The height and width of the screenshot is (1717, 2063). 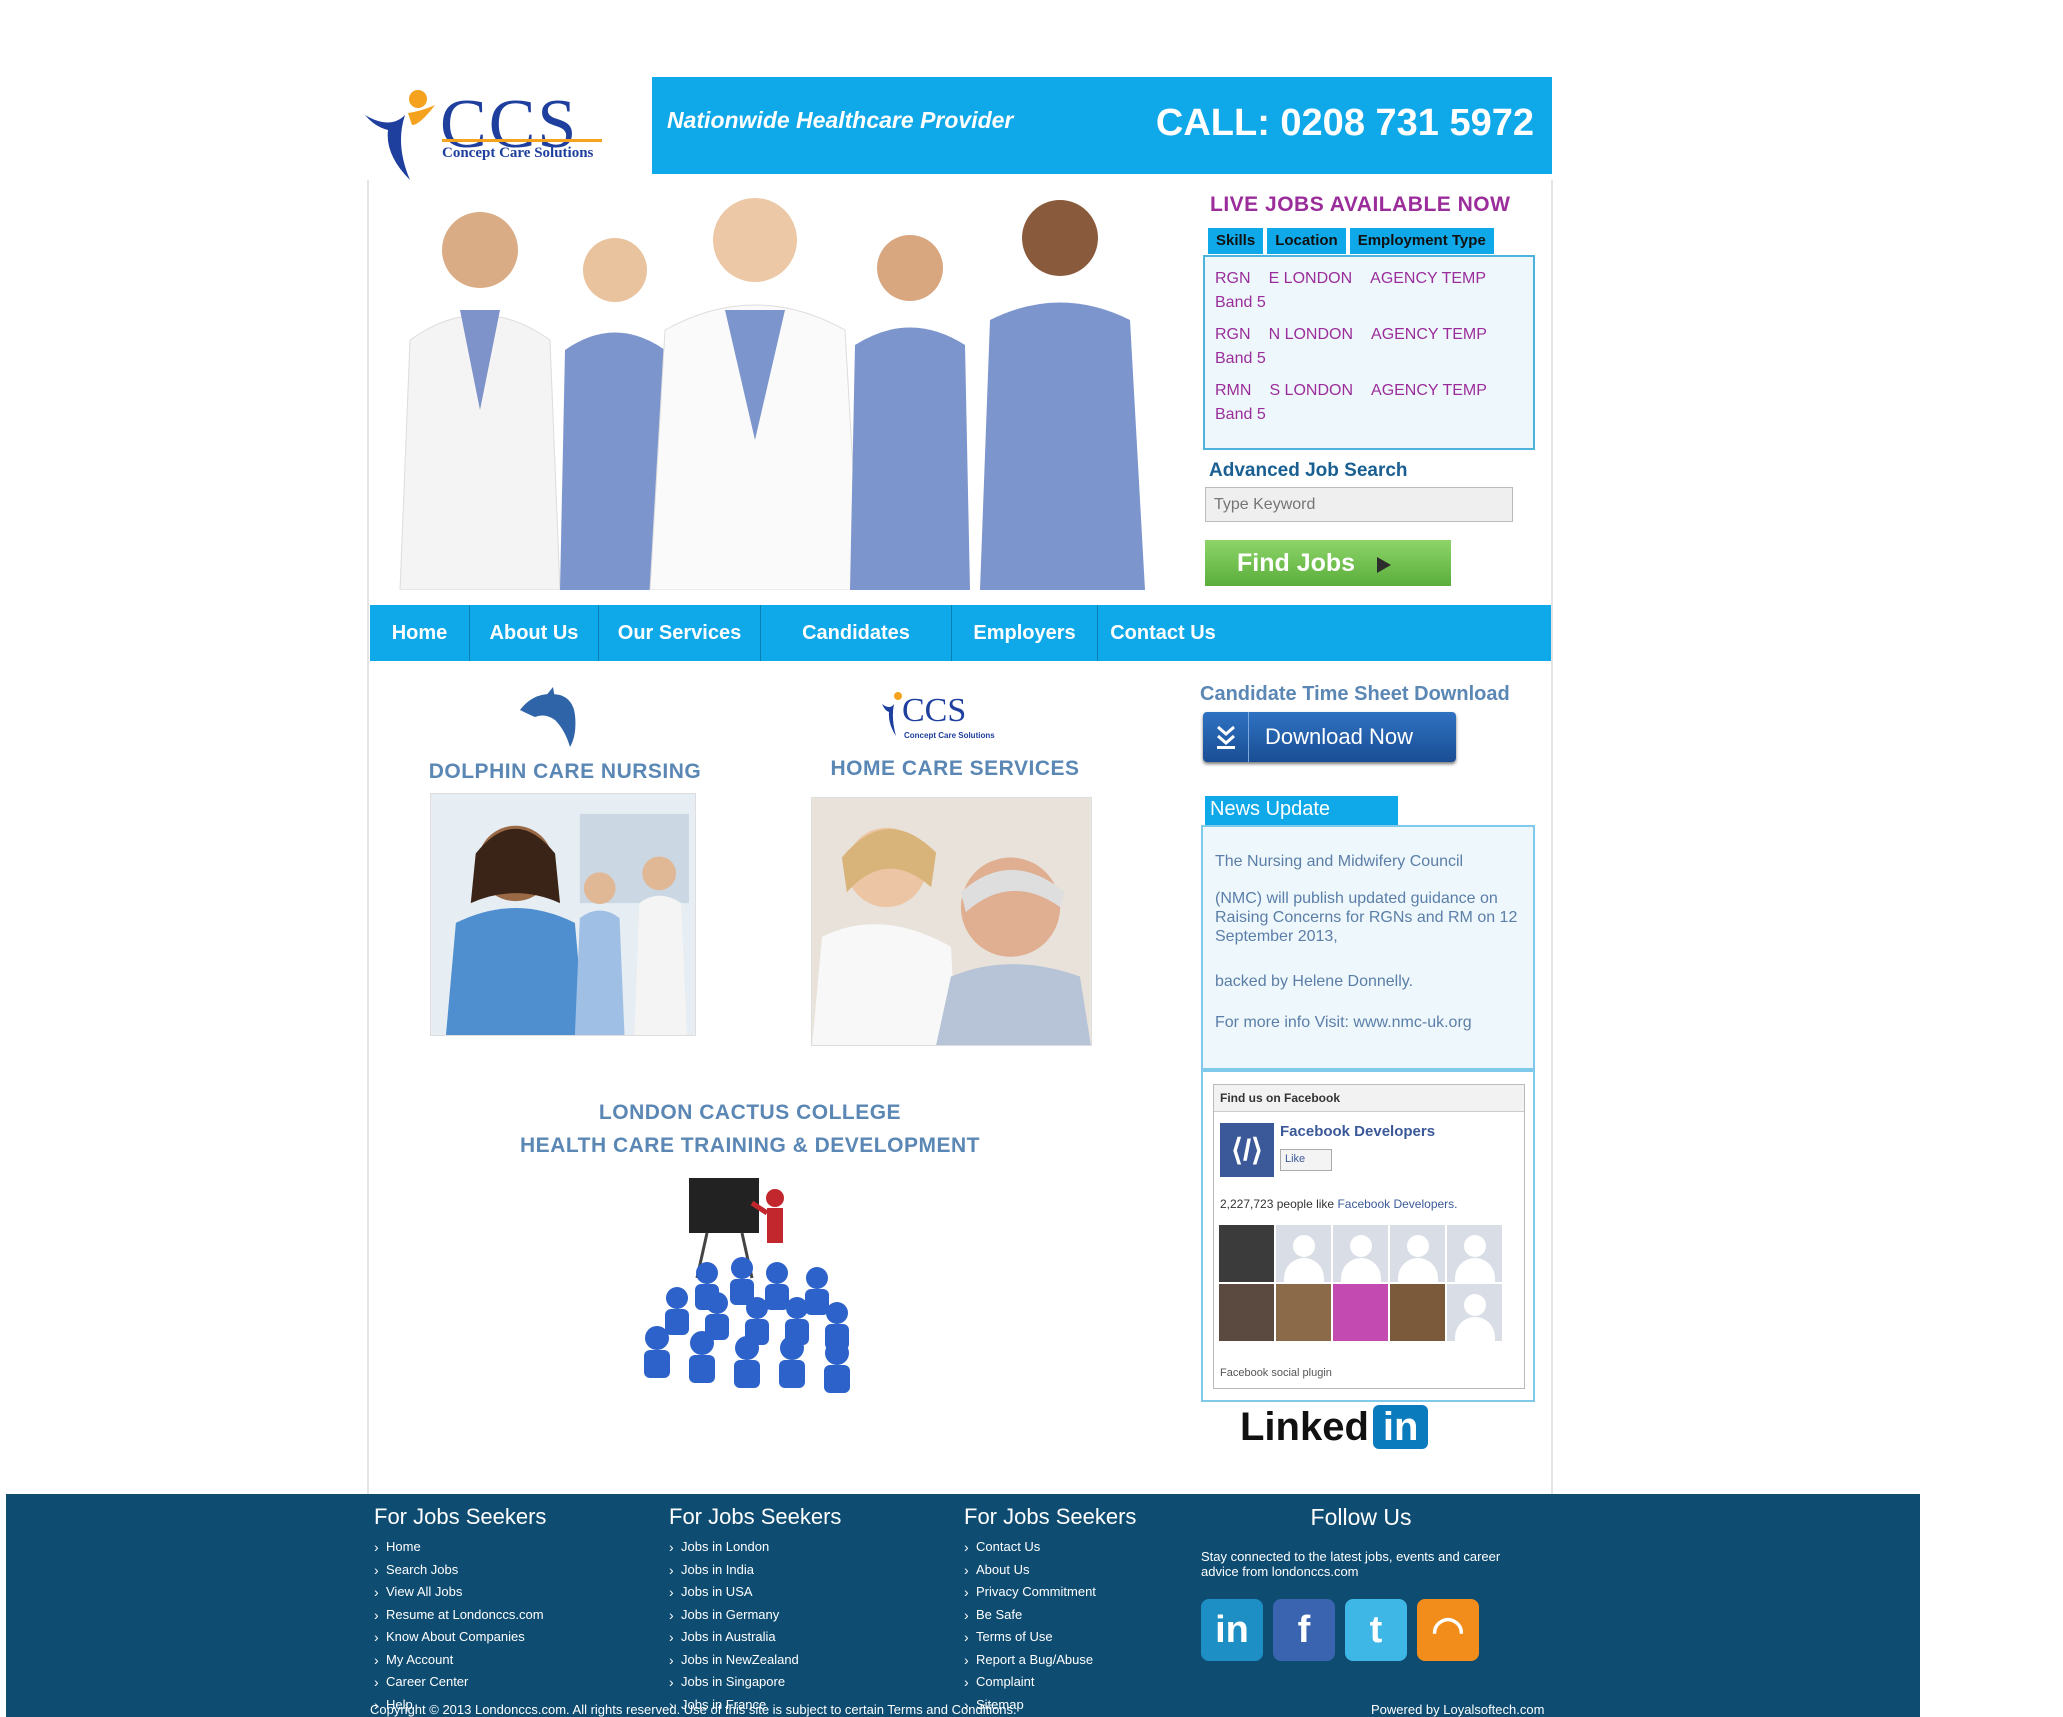 I want to click on tab-employment-type: Employment Type, so click(x=1421, y=241).